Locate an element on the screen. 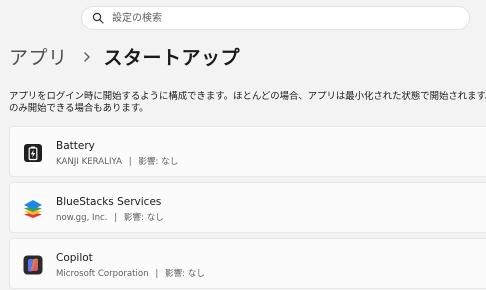 The image size is (486, 290). app-publisher: now.gg, Inc. is located at coordinates (82, 218).